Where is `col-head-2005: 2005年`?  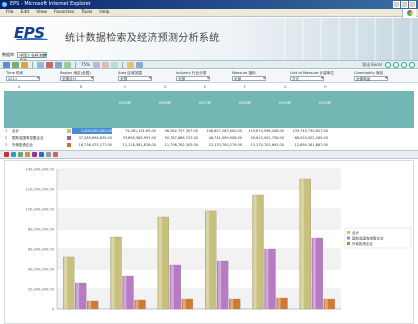 col-head-2005: 2005年 is located at coordinates (125, 100).